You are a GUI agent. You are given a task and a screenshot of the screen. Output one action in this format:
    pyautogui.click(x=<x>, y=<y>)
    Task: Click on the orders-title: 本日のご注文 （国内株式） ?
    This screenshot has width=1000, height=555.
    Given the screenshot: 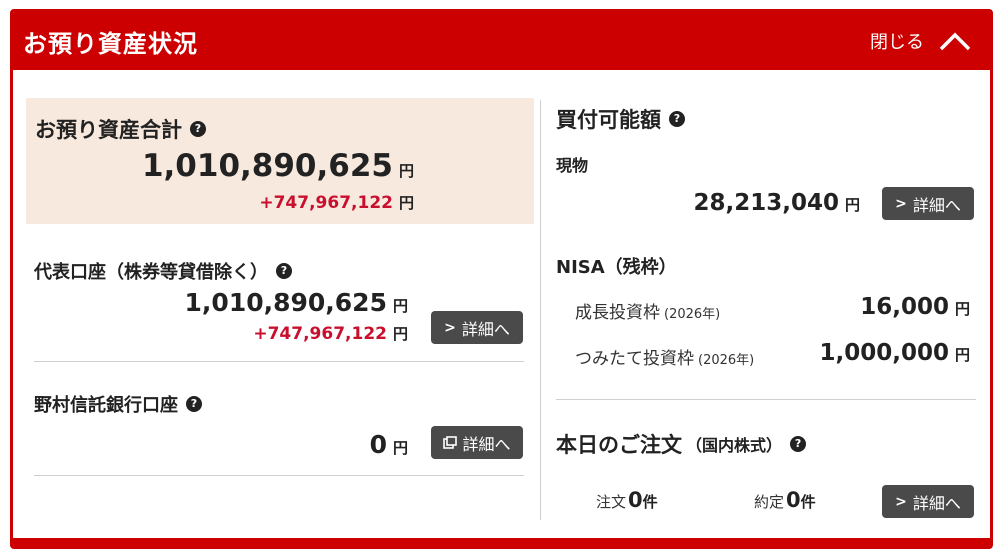 What is the action you would take?
    pyautogui.click(x=681, y=444)
    